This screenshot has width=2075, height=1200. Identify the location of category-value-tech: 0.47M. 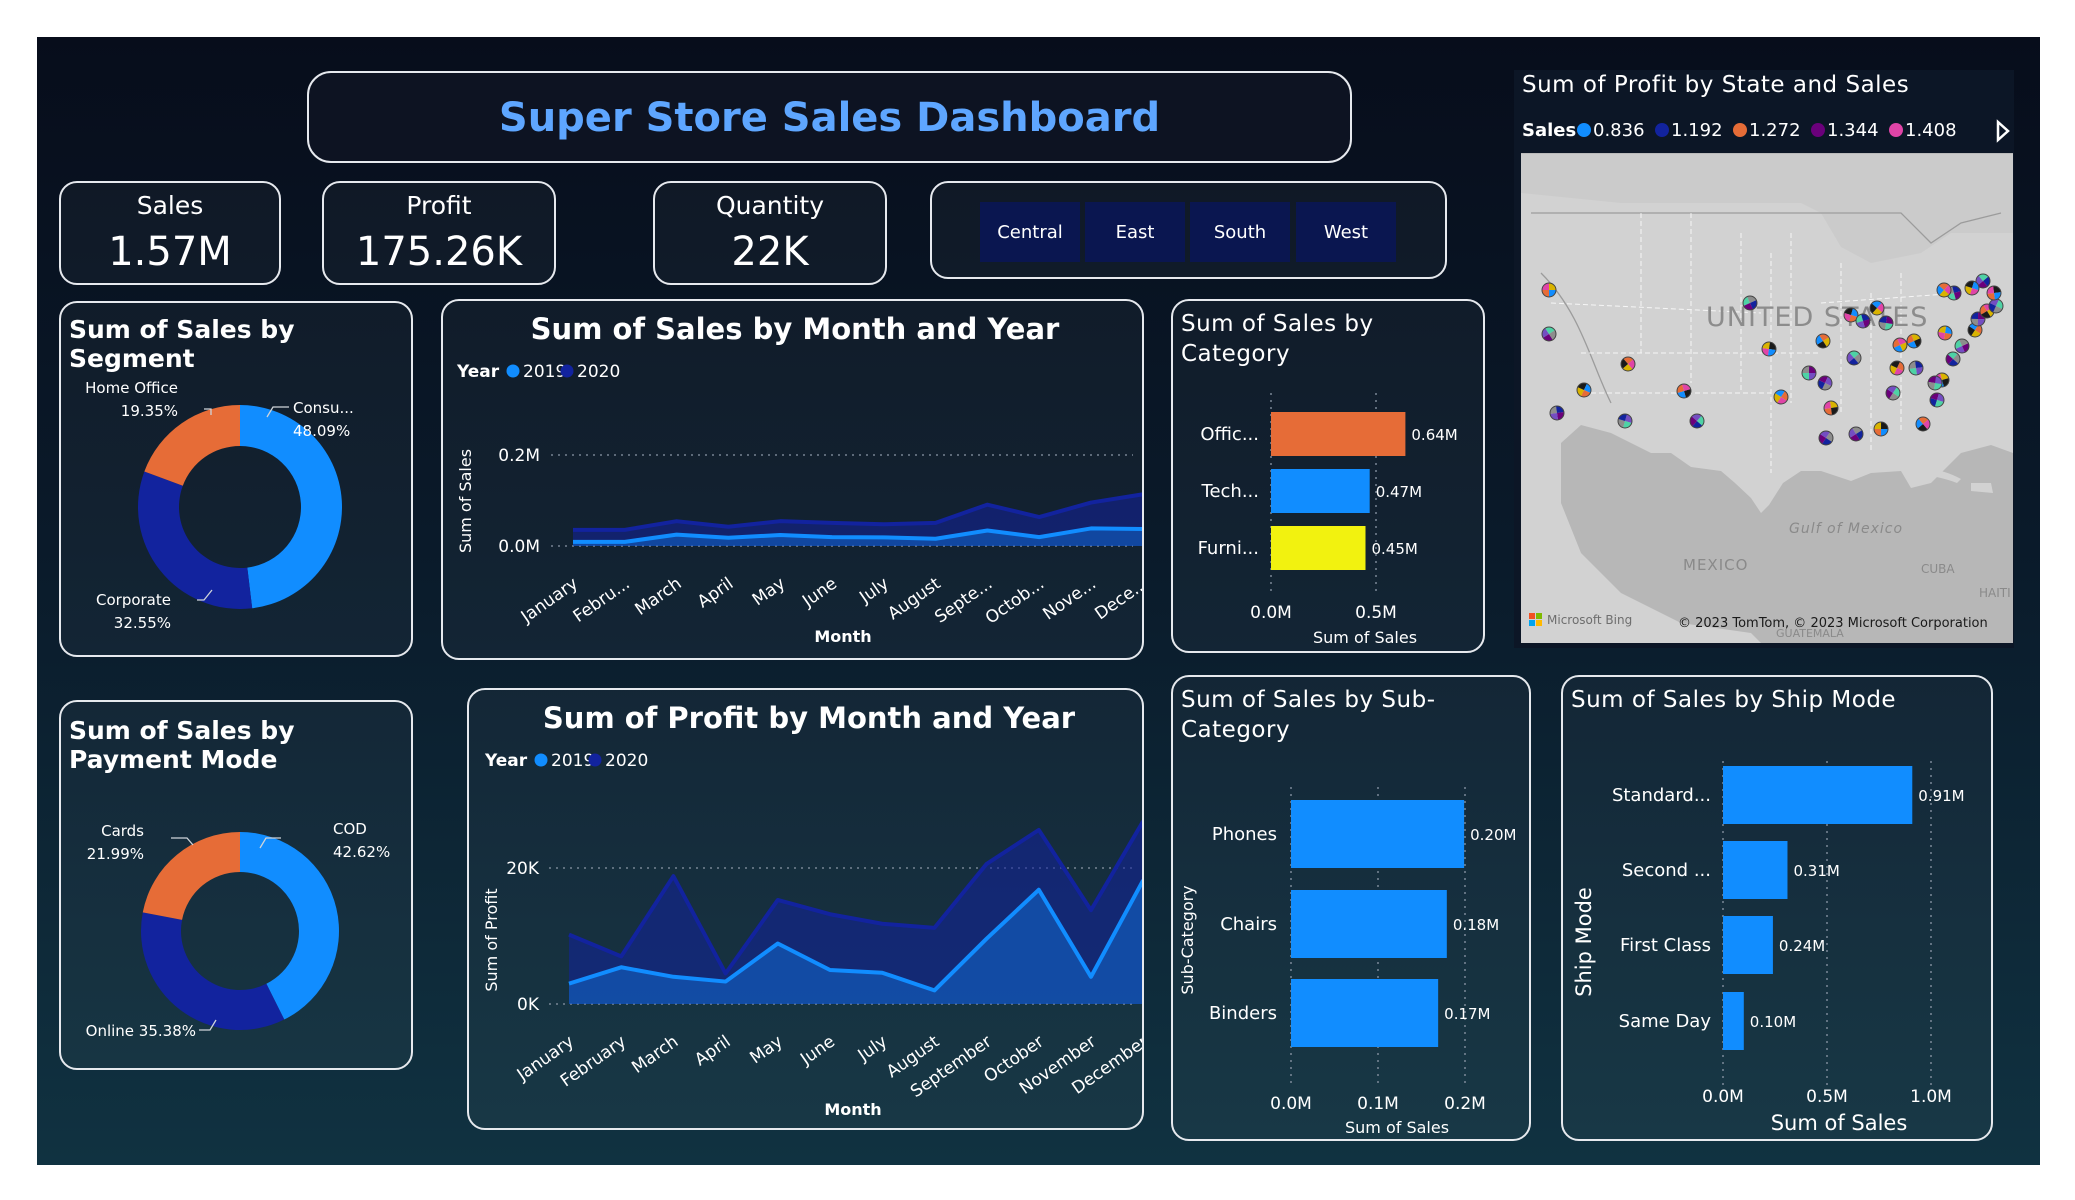
(1399, 492).